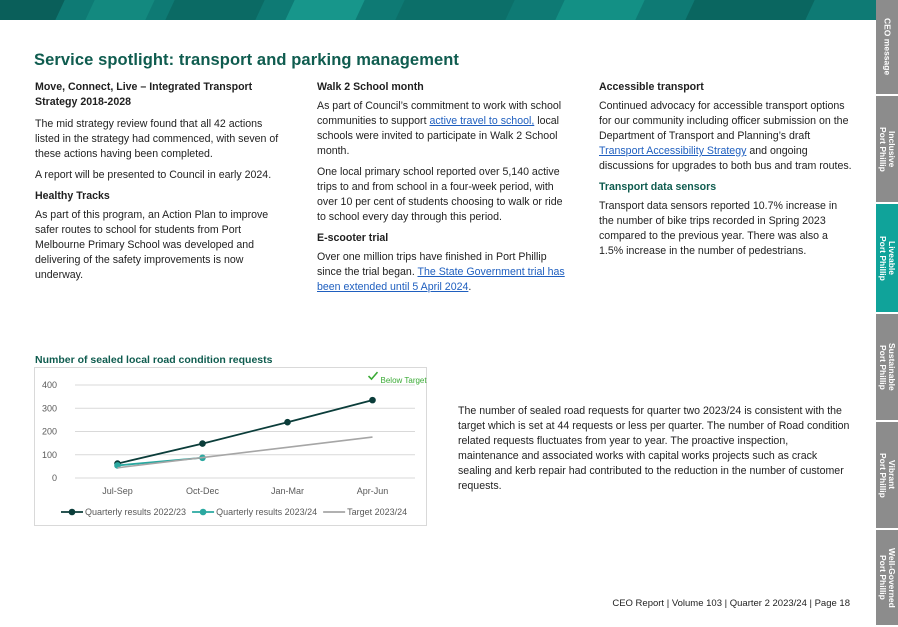 The width and height of the screenshot is (898, 627). Describe the element at coordinates (287, 491) in the screenshot. I see `x-tick-label: Jan-Mar` at that location.